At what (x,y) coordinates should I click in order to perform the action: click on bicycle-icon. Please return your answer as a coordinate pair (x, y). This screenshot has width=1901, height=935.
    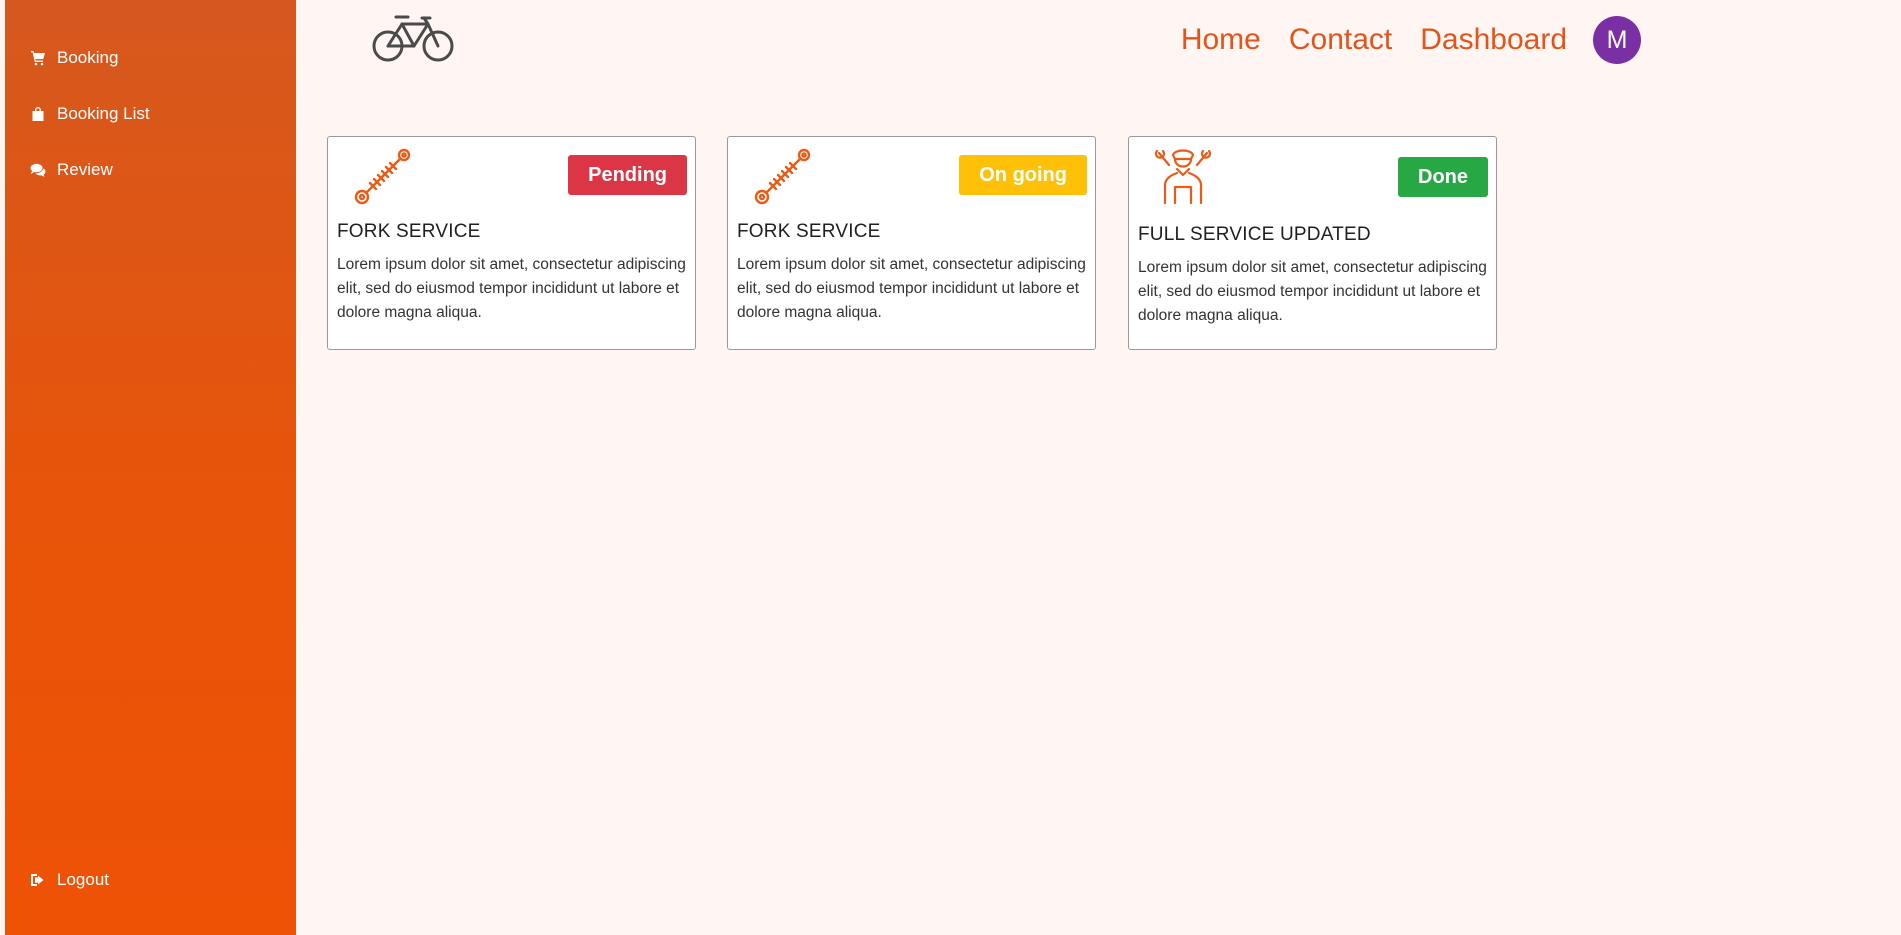
    Looking at the image, I should click on (413, 38).